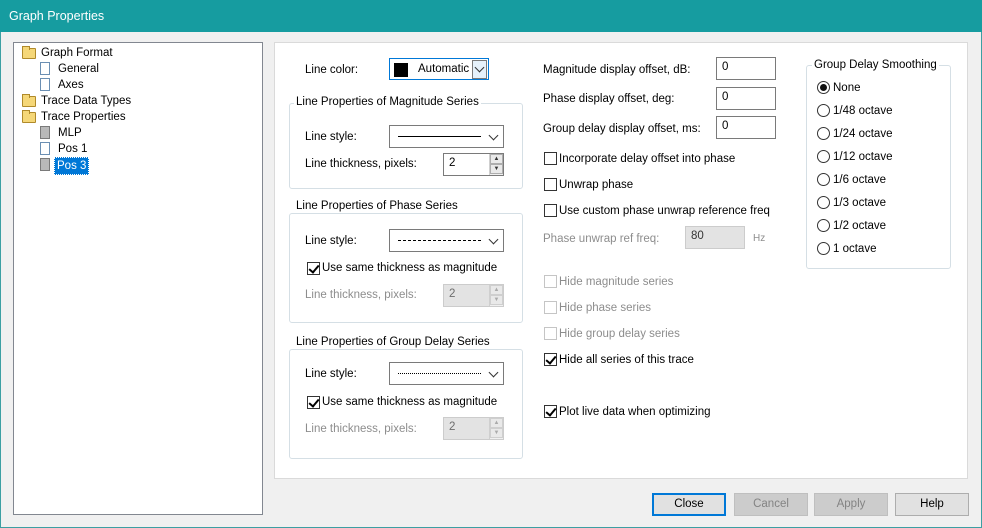 The image size is (982, 528). Describe the element at coordinates (410, 402) in the screenshot. I see `delay-same-thickness-label: Use same thickness as magnitude` at that location.